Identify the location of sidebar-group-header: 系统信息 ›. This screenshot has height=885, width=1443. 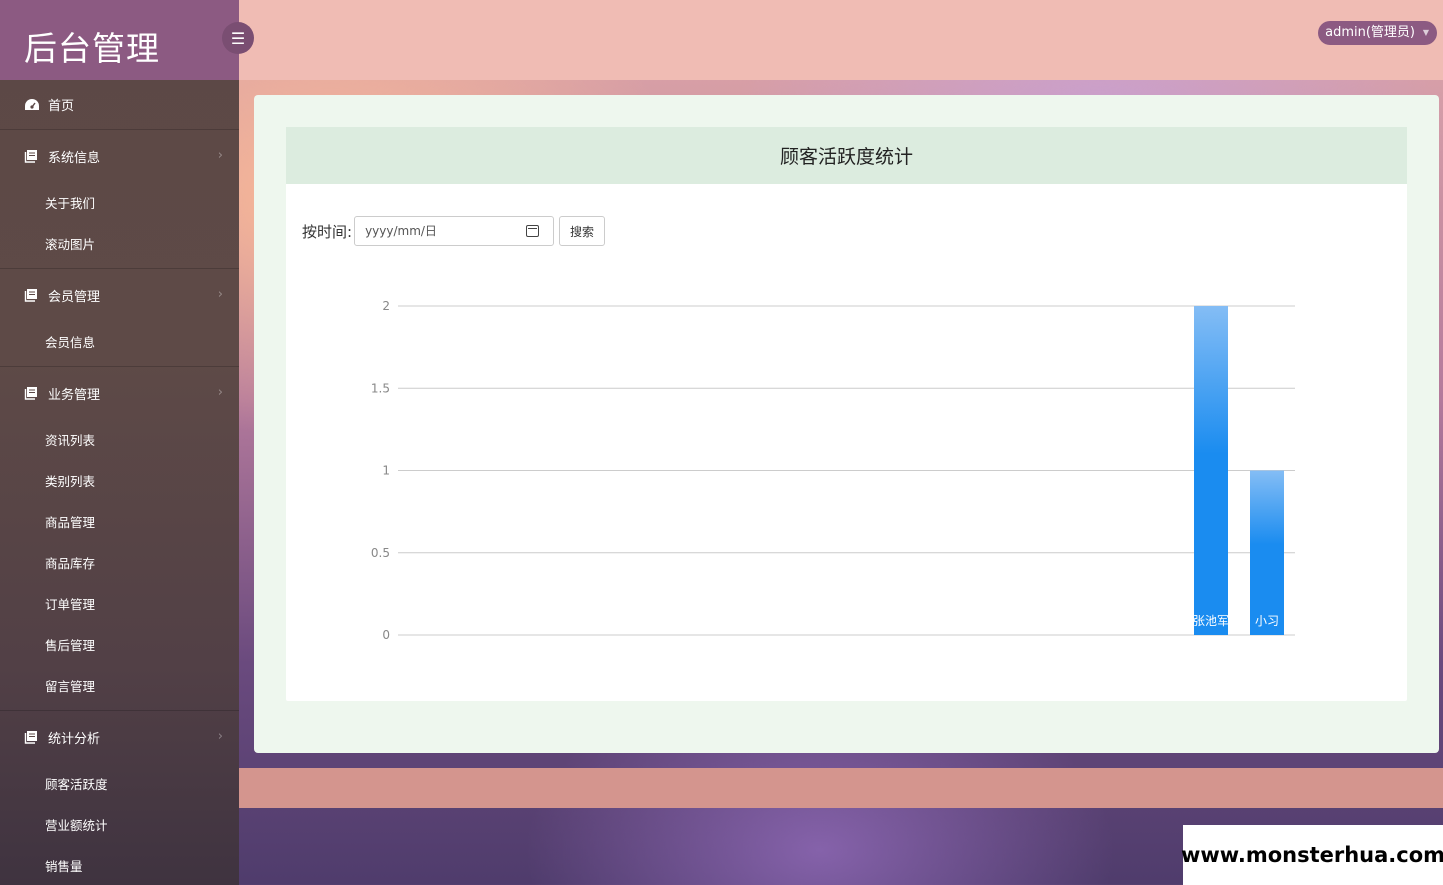
(119, 156).